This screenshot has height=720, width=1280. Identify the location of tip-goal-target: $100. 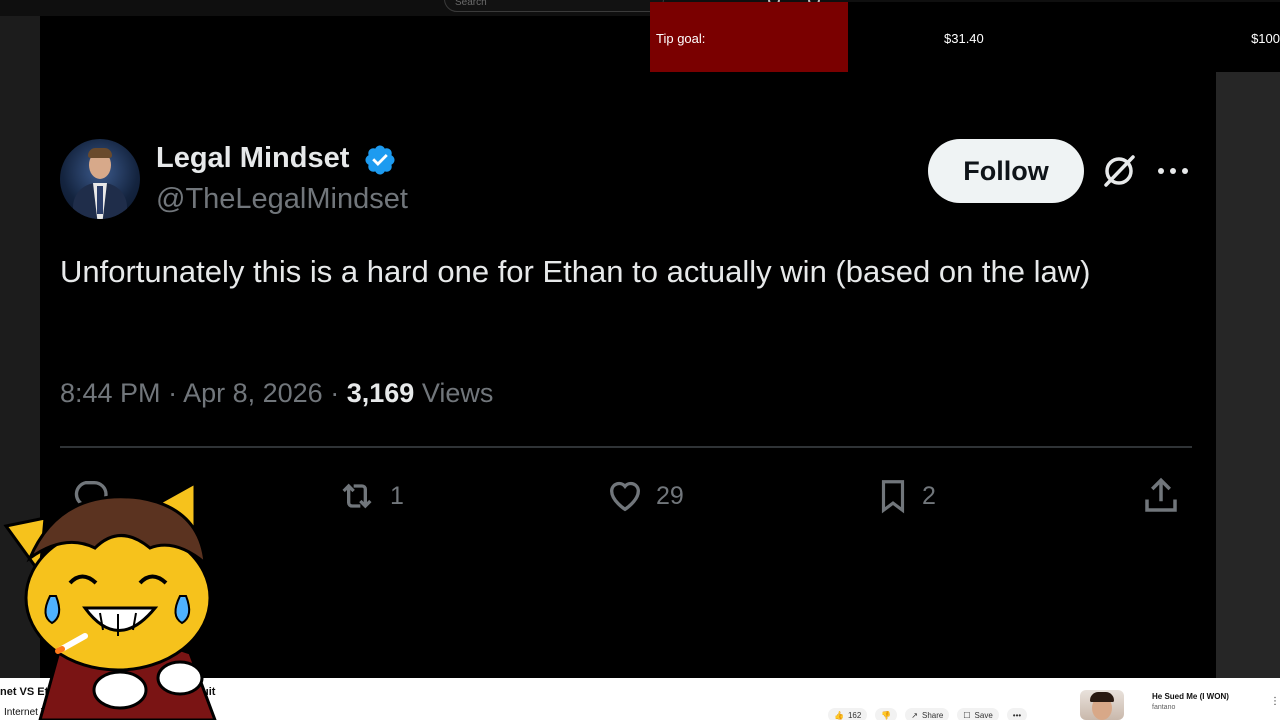
(1265, 38).